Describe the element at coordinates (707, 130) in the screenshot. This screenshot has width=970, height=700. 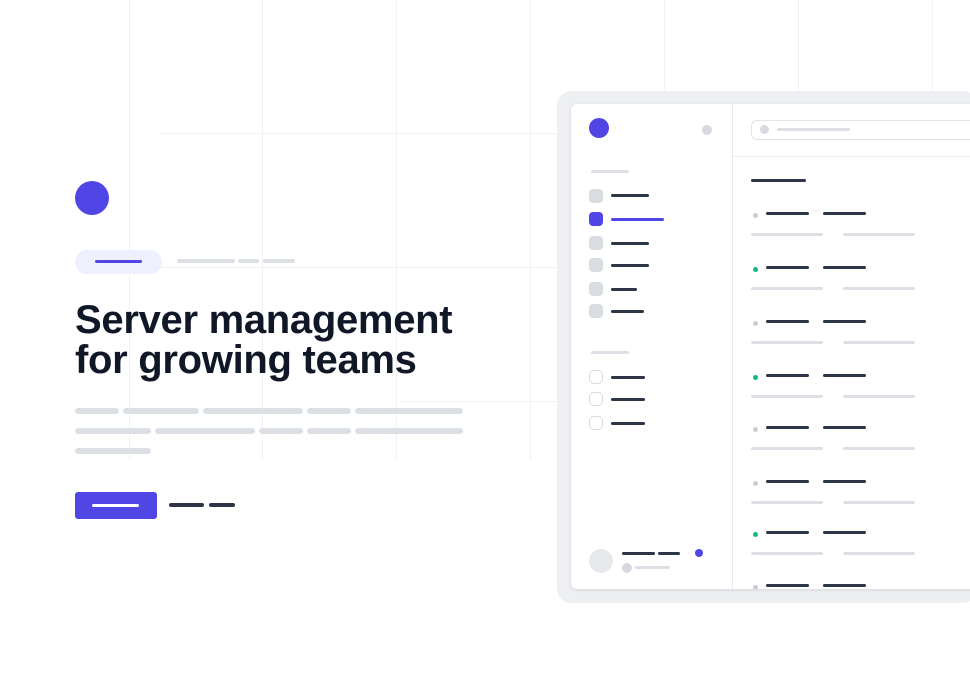
I see `workspace-menu-icon` at that location.